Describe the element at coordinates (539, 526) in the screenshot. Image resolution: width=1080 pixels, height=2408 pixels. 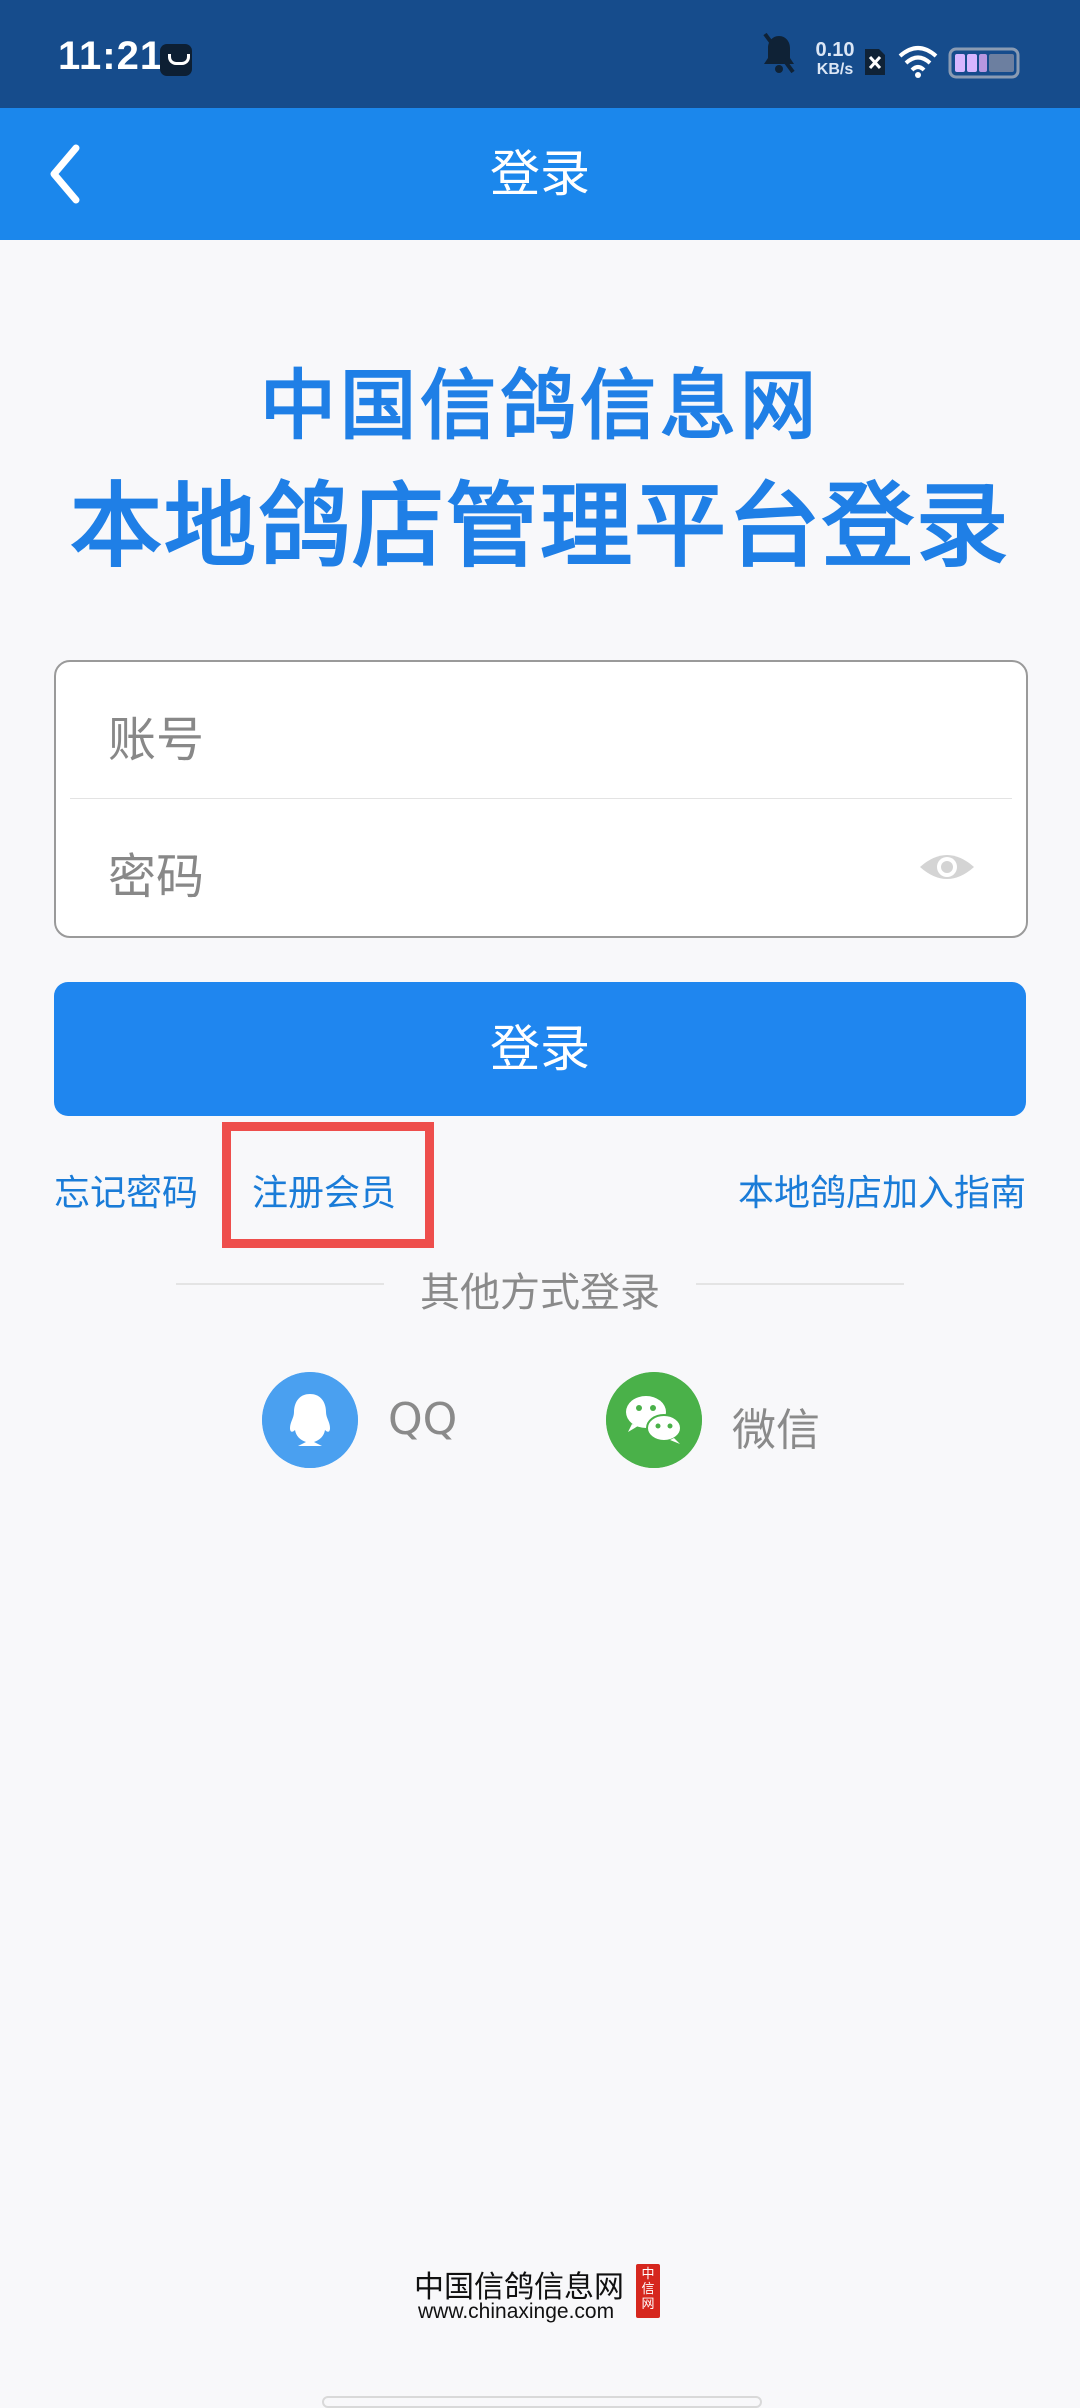
I see `platform-login-heading: 本地鸽店管理平台登录` at that location.